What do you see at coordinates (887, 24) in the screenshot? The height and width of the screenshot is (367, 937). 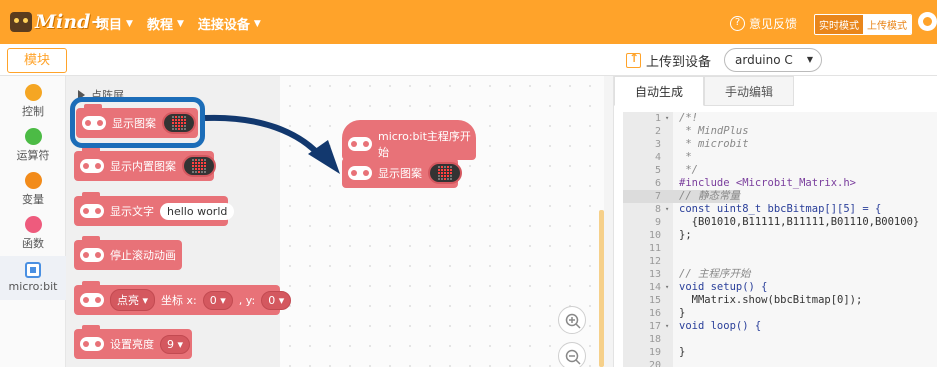 I see `upload-mode-button: 上传模式` at bounding box center [887, 24].